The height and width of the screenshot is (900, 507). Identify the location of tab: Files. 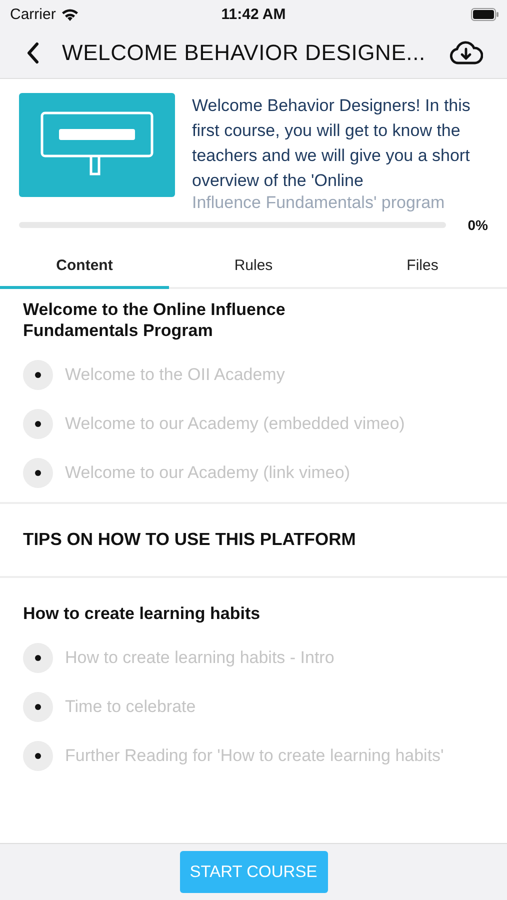
(422, 267).